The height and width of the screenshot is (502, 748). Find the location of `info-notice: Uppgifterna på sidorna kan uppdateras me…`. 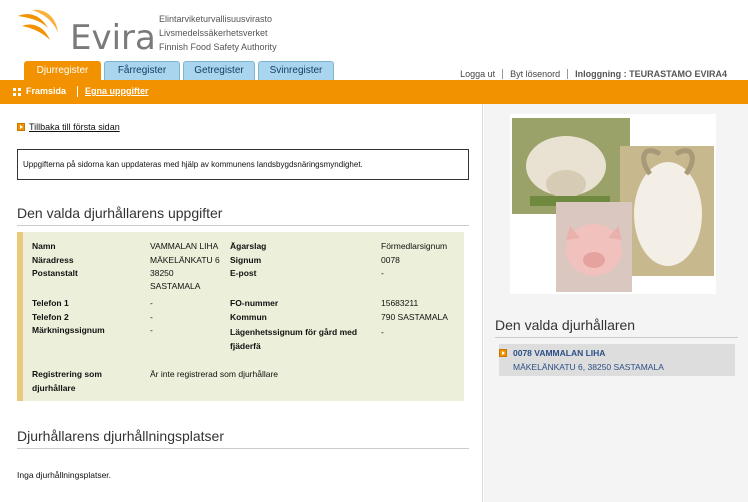

info-notice: Uppgifterna på sidorna kan uppdateras me… is located at coordinates (243, 164).